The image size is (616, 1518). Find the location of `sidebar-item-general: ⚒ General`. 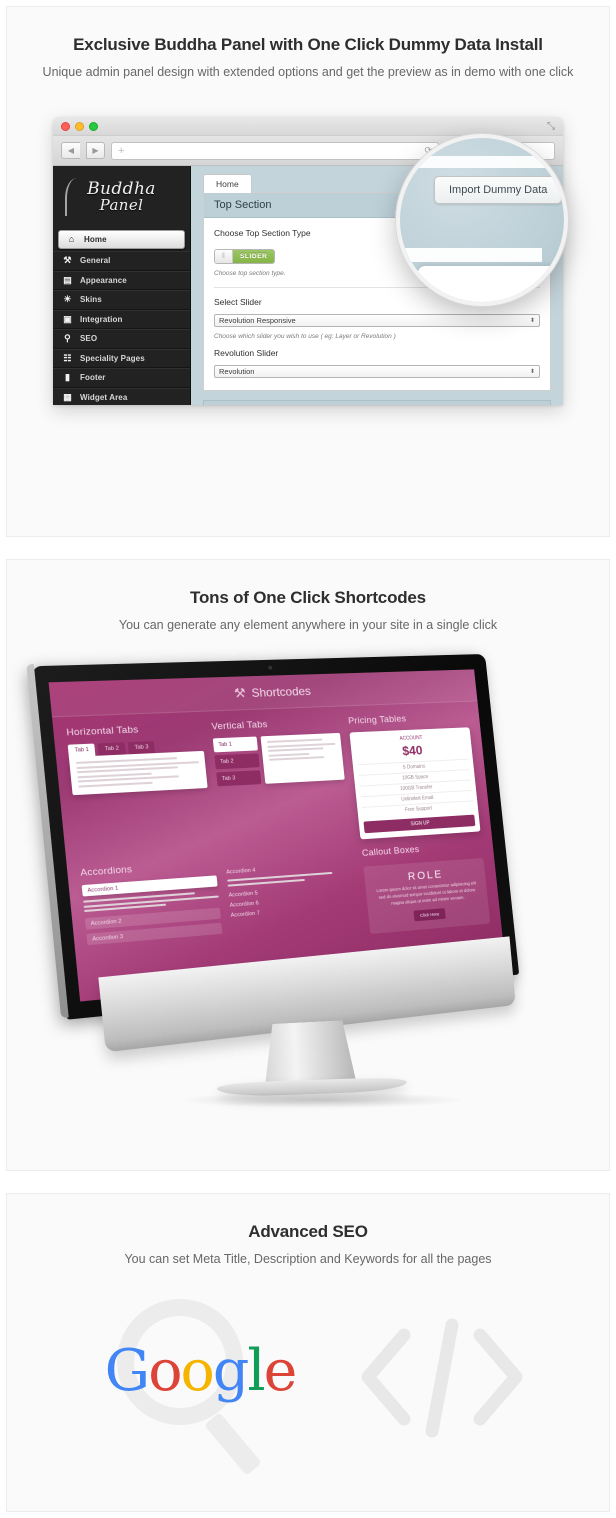

sidebar-item-general: ⚒ General is located at coordinates (121, 261).